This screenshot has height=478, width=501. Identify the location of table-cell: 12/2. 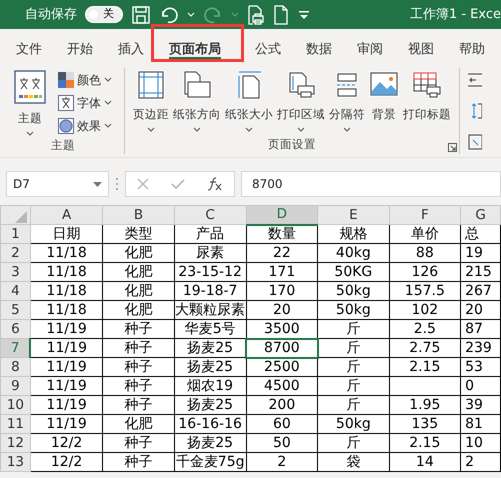
(66, 443).